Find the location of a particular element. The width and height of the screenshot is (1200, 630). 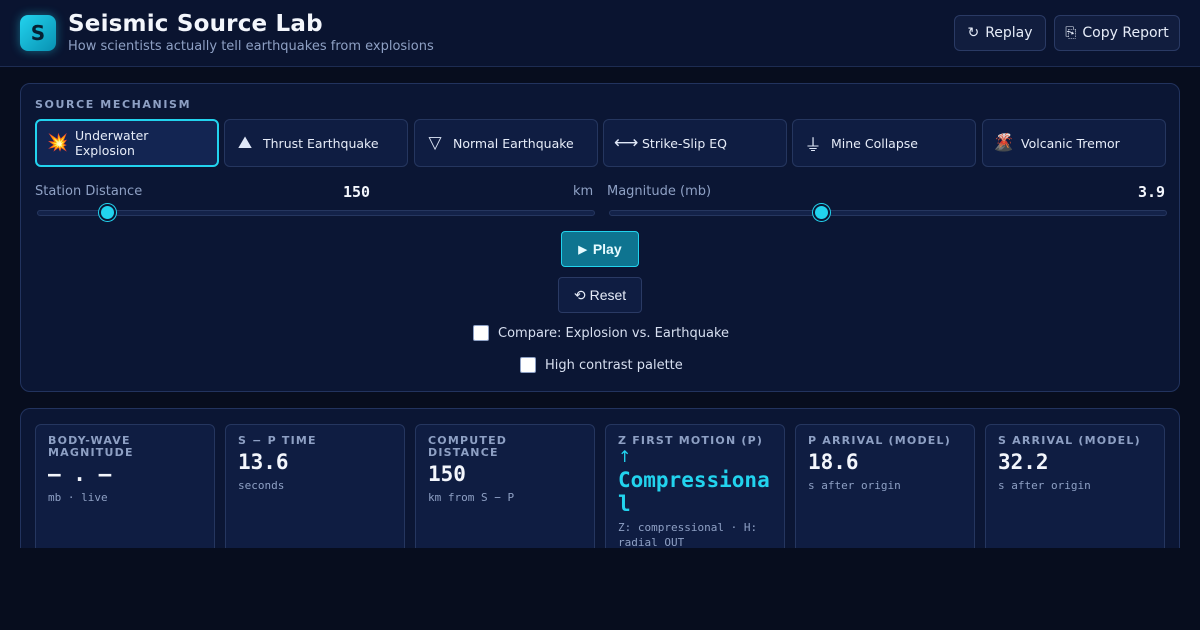

magnitude-slider-track is located at coordinates (888, 213).